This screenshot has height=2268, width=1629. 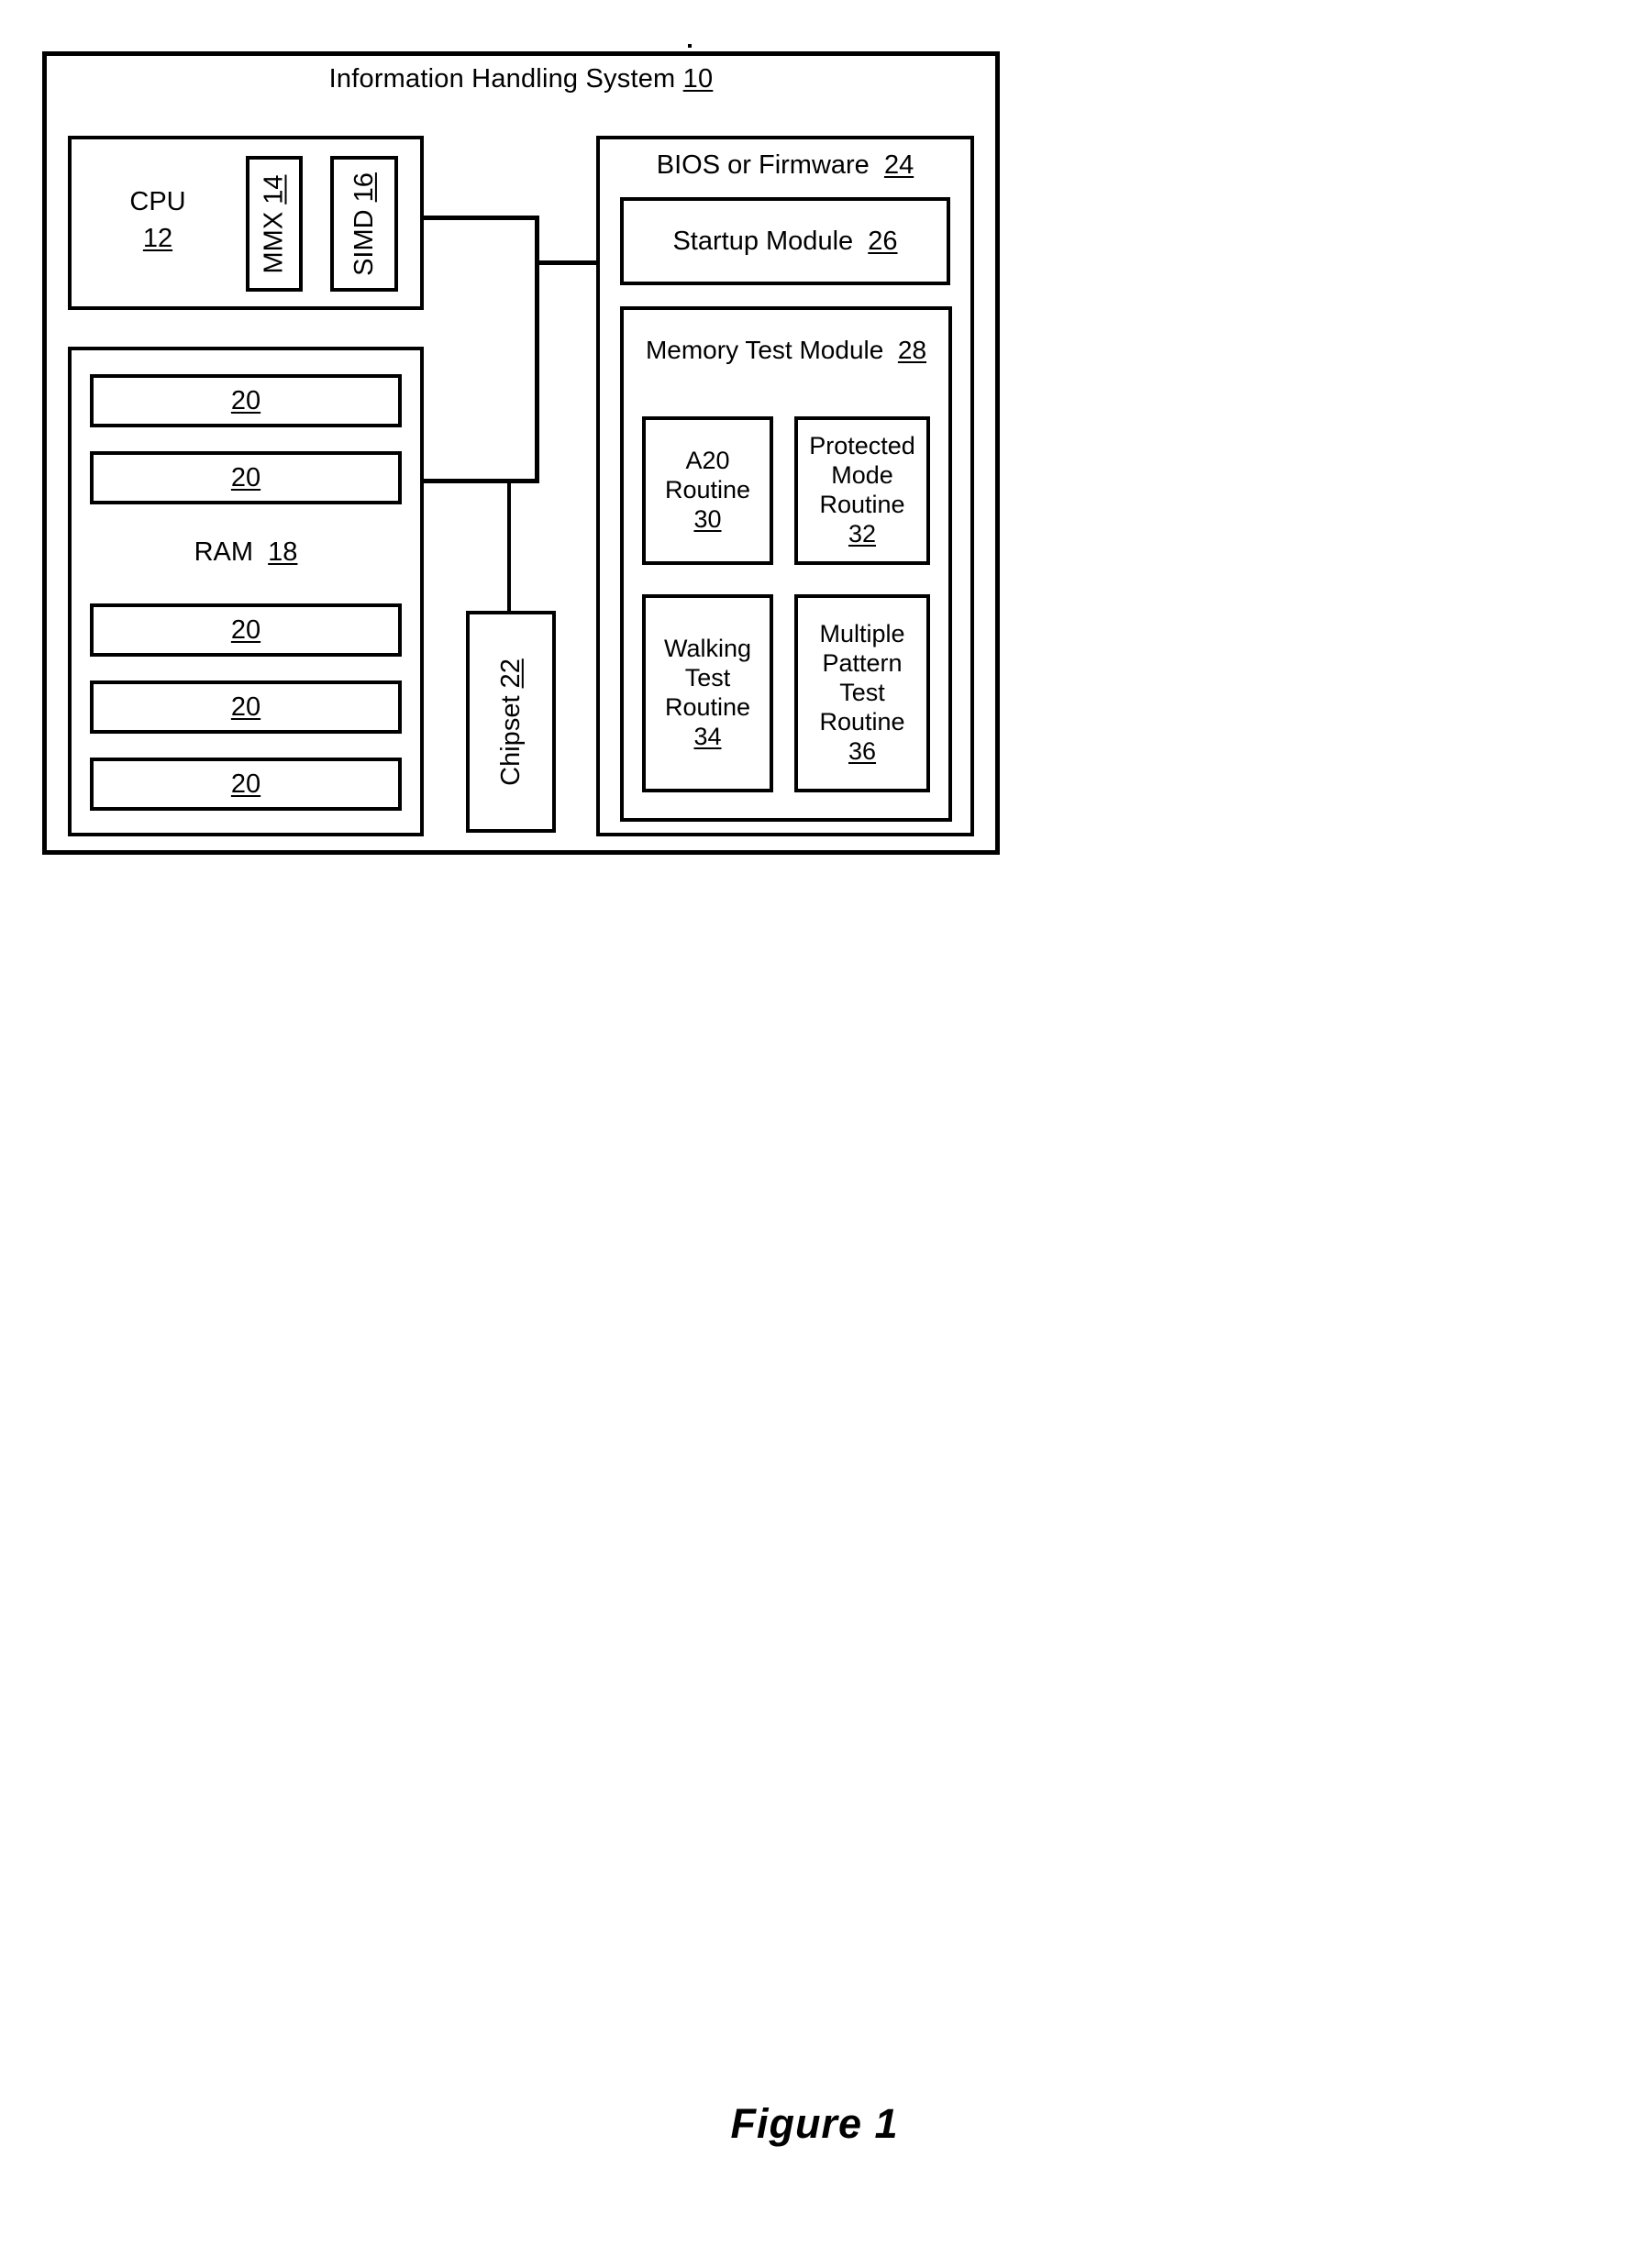 What do you see at coordinates (912, 350) in the screenshot?
I see `memory-test-module-ref: 28` at bounding box center [912, 350].